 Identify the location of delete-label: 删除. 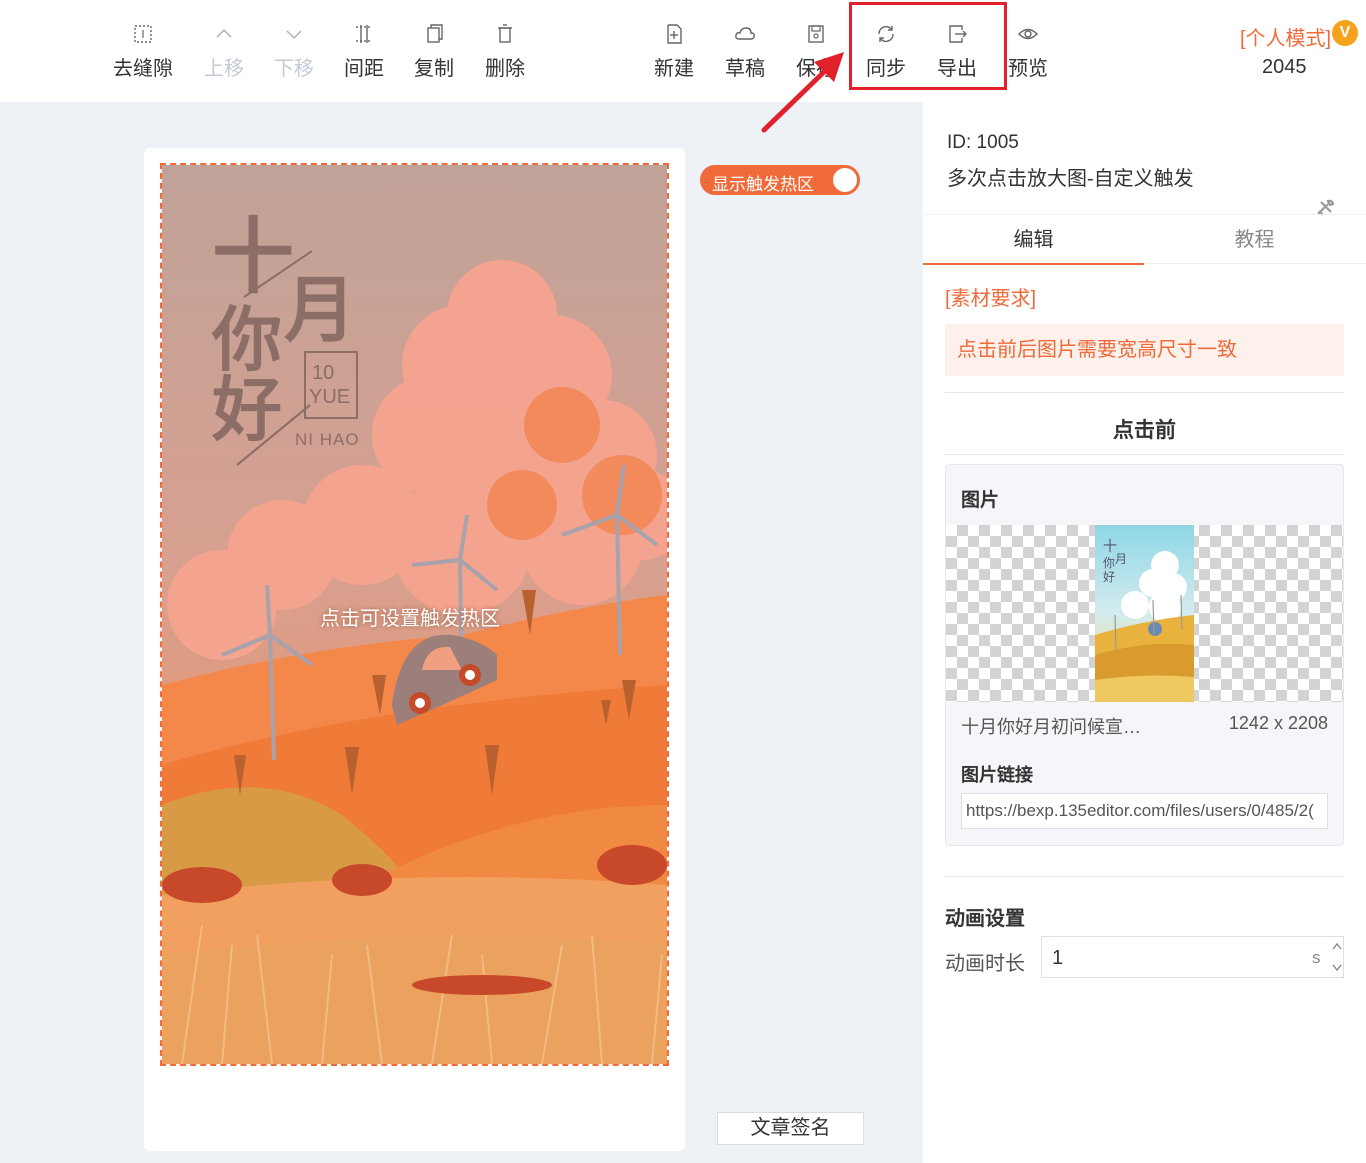
(505, 69).